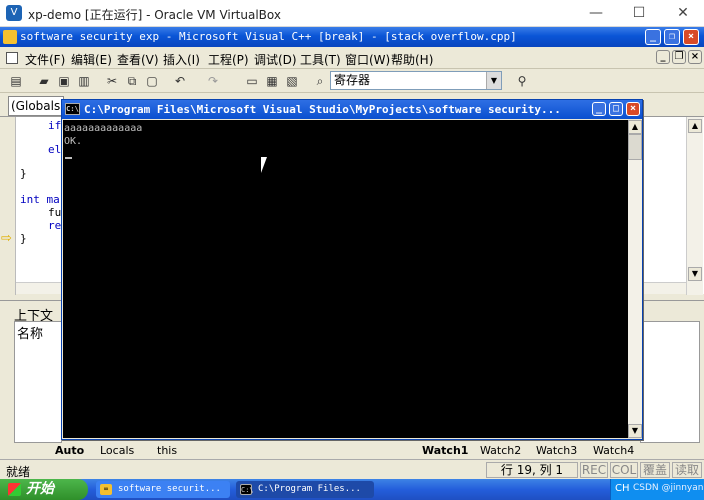 The width and height of the screenshot is (704, 500). Describe the element at coordinates (181, 59) in the screenshot. I see `menu-insert: 插入(I)` at that location.